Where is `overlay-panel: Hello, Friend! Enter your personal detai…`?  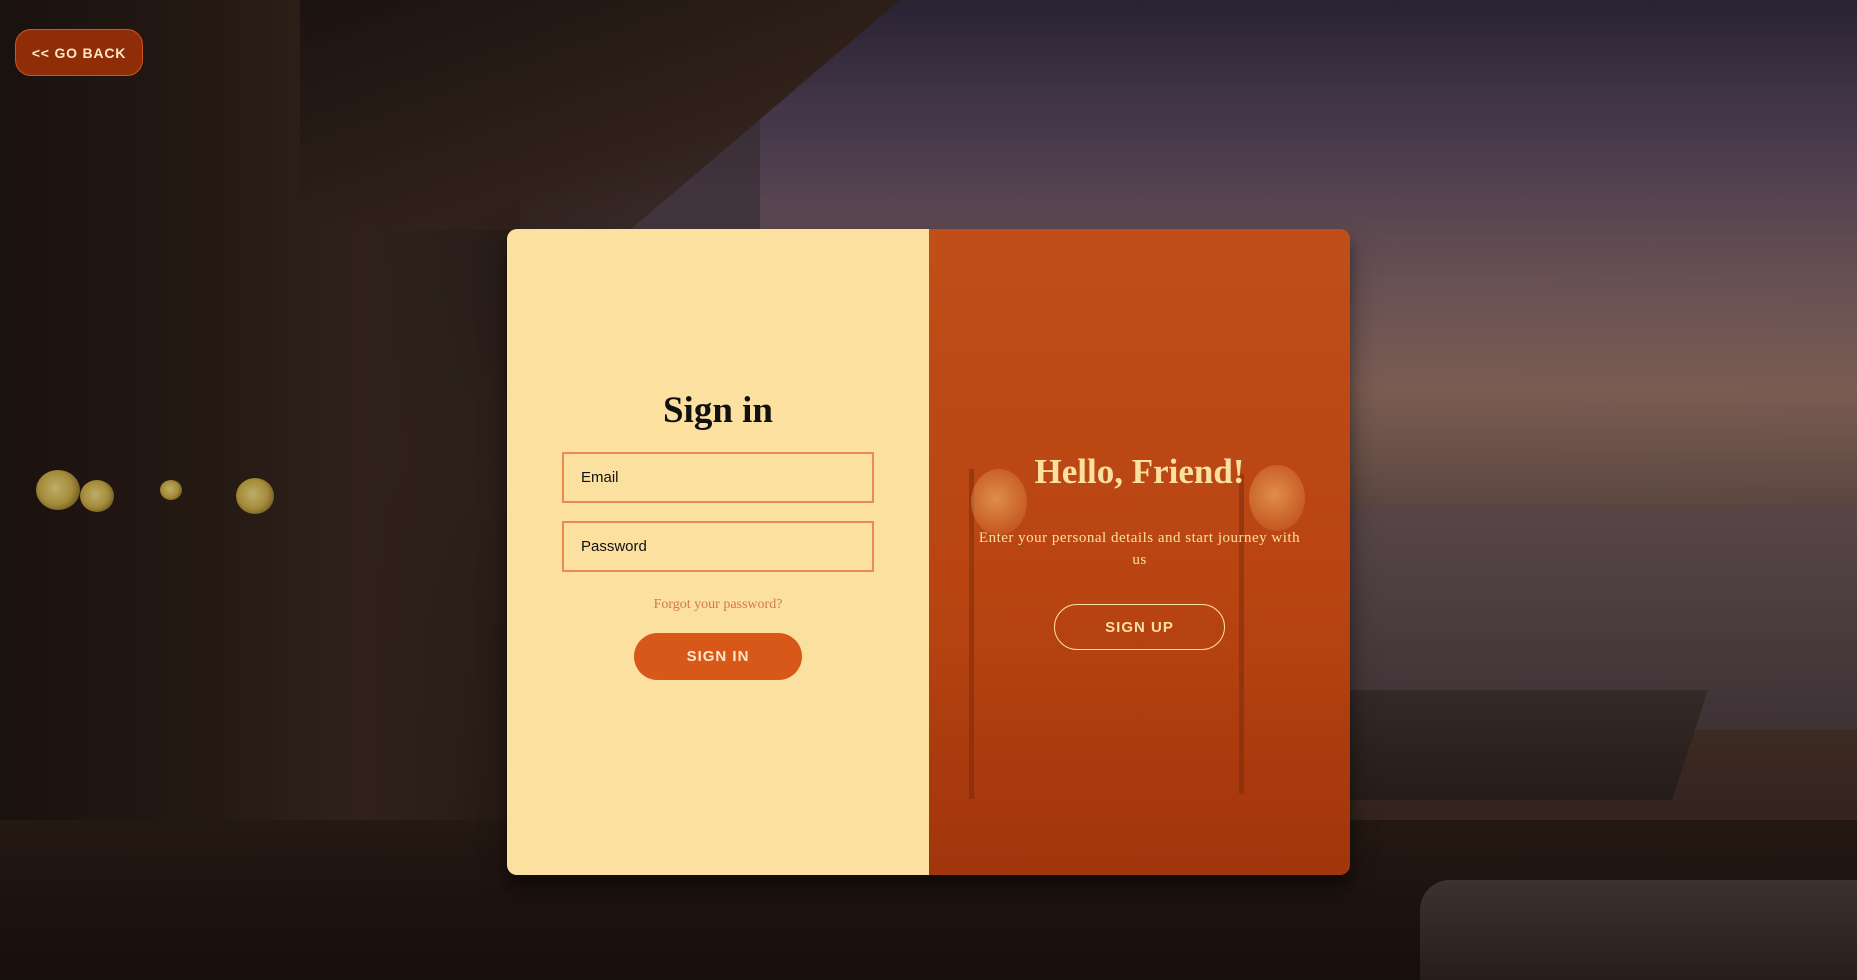
overlay-panel: Hello, Friend! Enter your personal detai… is located at coordinates (1139, 552).